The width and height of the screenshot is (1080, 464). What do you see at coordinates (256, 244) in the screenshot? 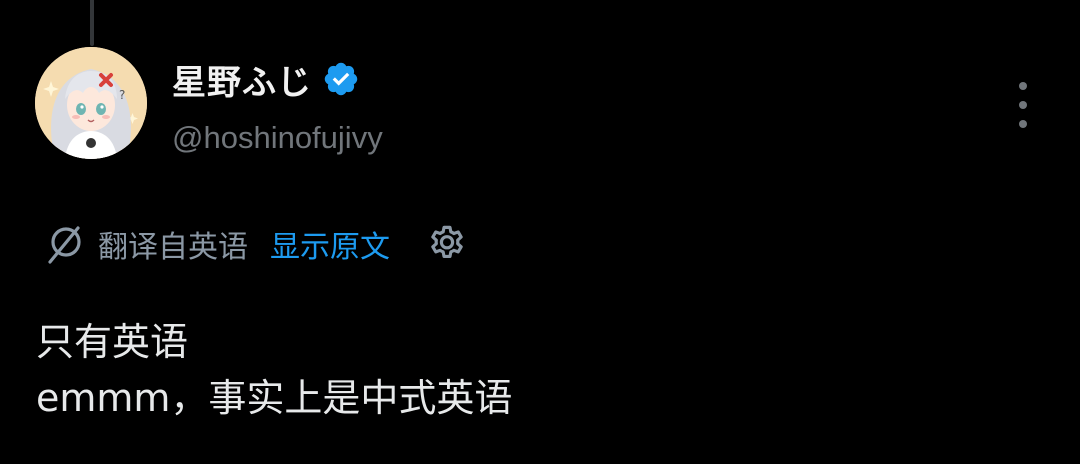
I see `translation-bar: 翻译自英语 显示原文` at bounding box center [256, 244].